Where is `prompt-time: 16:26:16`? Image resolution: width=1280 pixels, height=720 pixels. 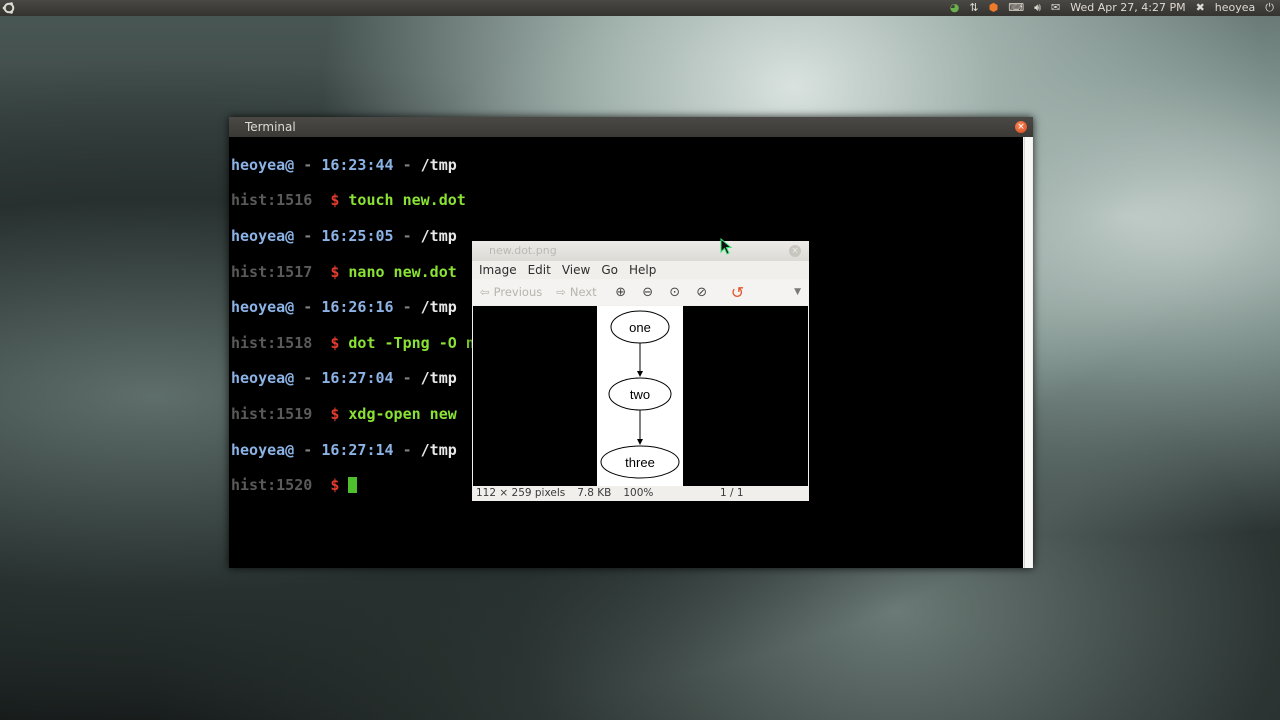
prompt-time: 16:26:16 is located at coordinates (357, 307).